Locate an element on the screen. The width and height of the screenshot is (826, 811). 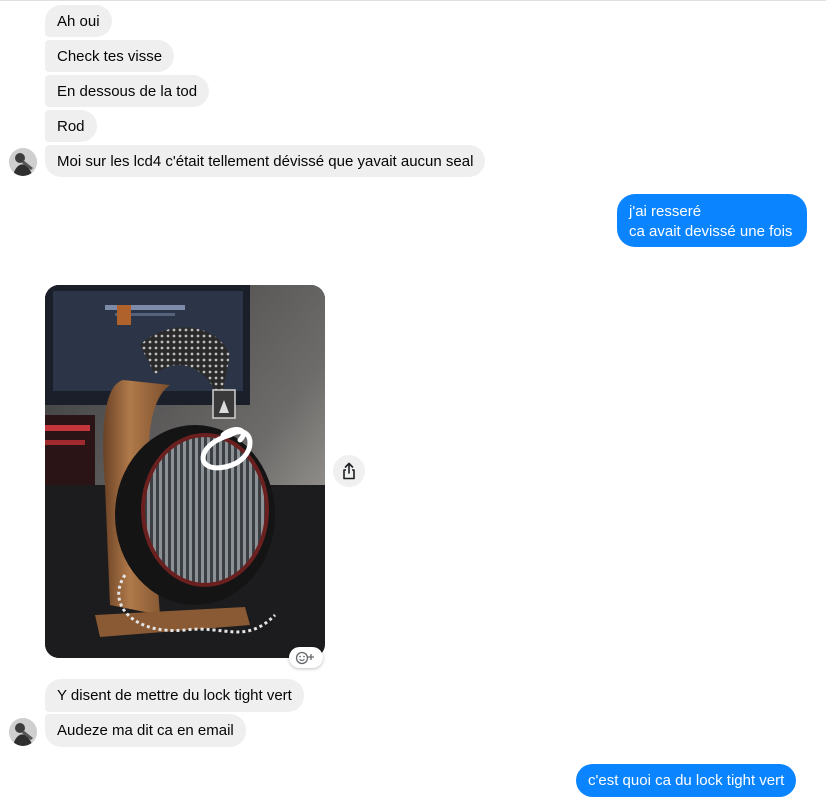
add-reaction-button is located at coordinates (306, 657).